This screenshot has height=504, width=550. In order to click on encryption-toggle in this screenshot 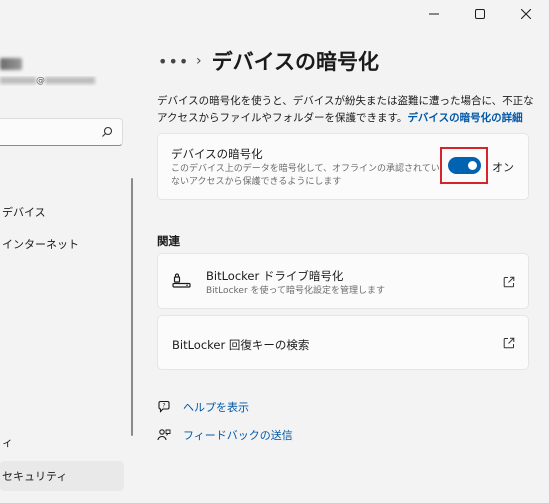, I will do `click(464, 165)`.